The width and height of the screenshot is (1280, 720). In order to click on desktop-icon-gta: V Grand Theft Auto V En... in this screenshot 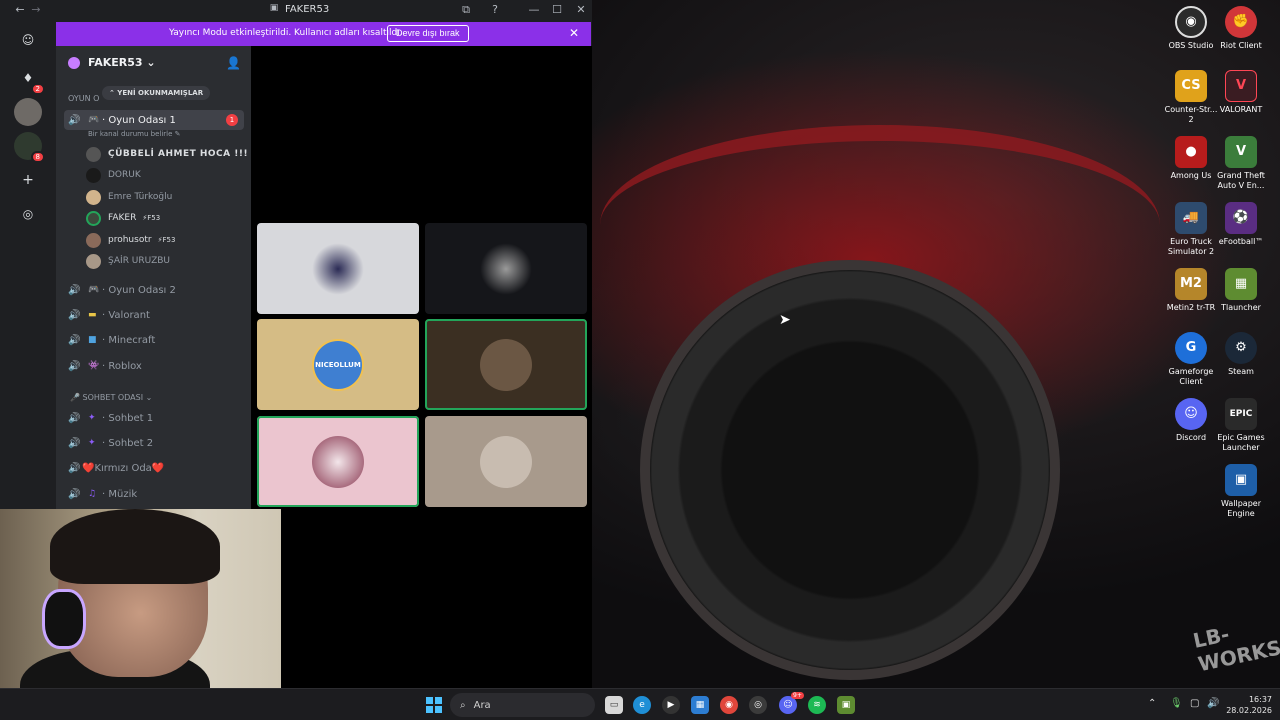, I will do `click(1241, 163)`.